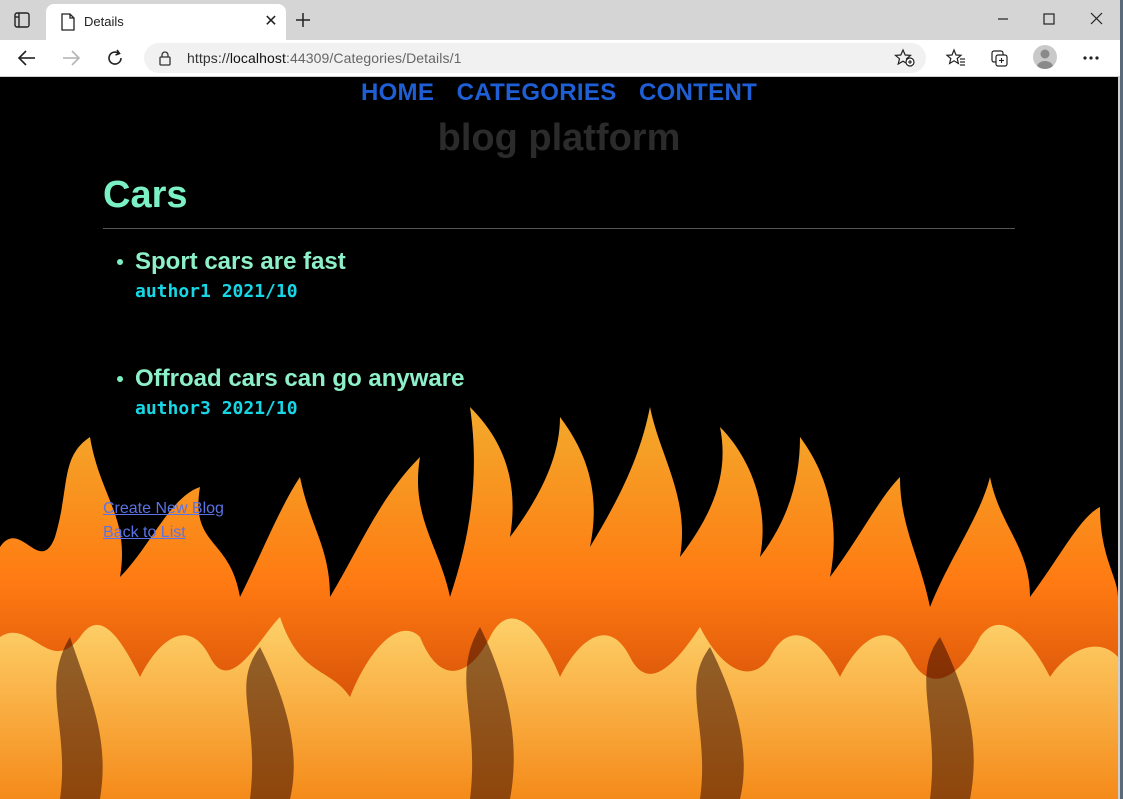 The width and height of the screenshot is (1123, 799). I want to click on favorite-add-icon, so click(904, 58).